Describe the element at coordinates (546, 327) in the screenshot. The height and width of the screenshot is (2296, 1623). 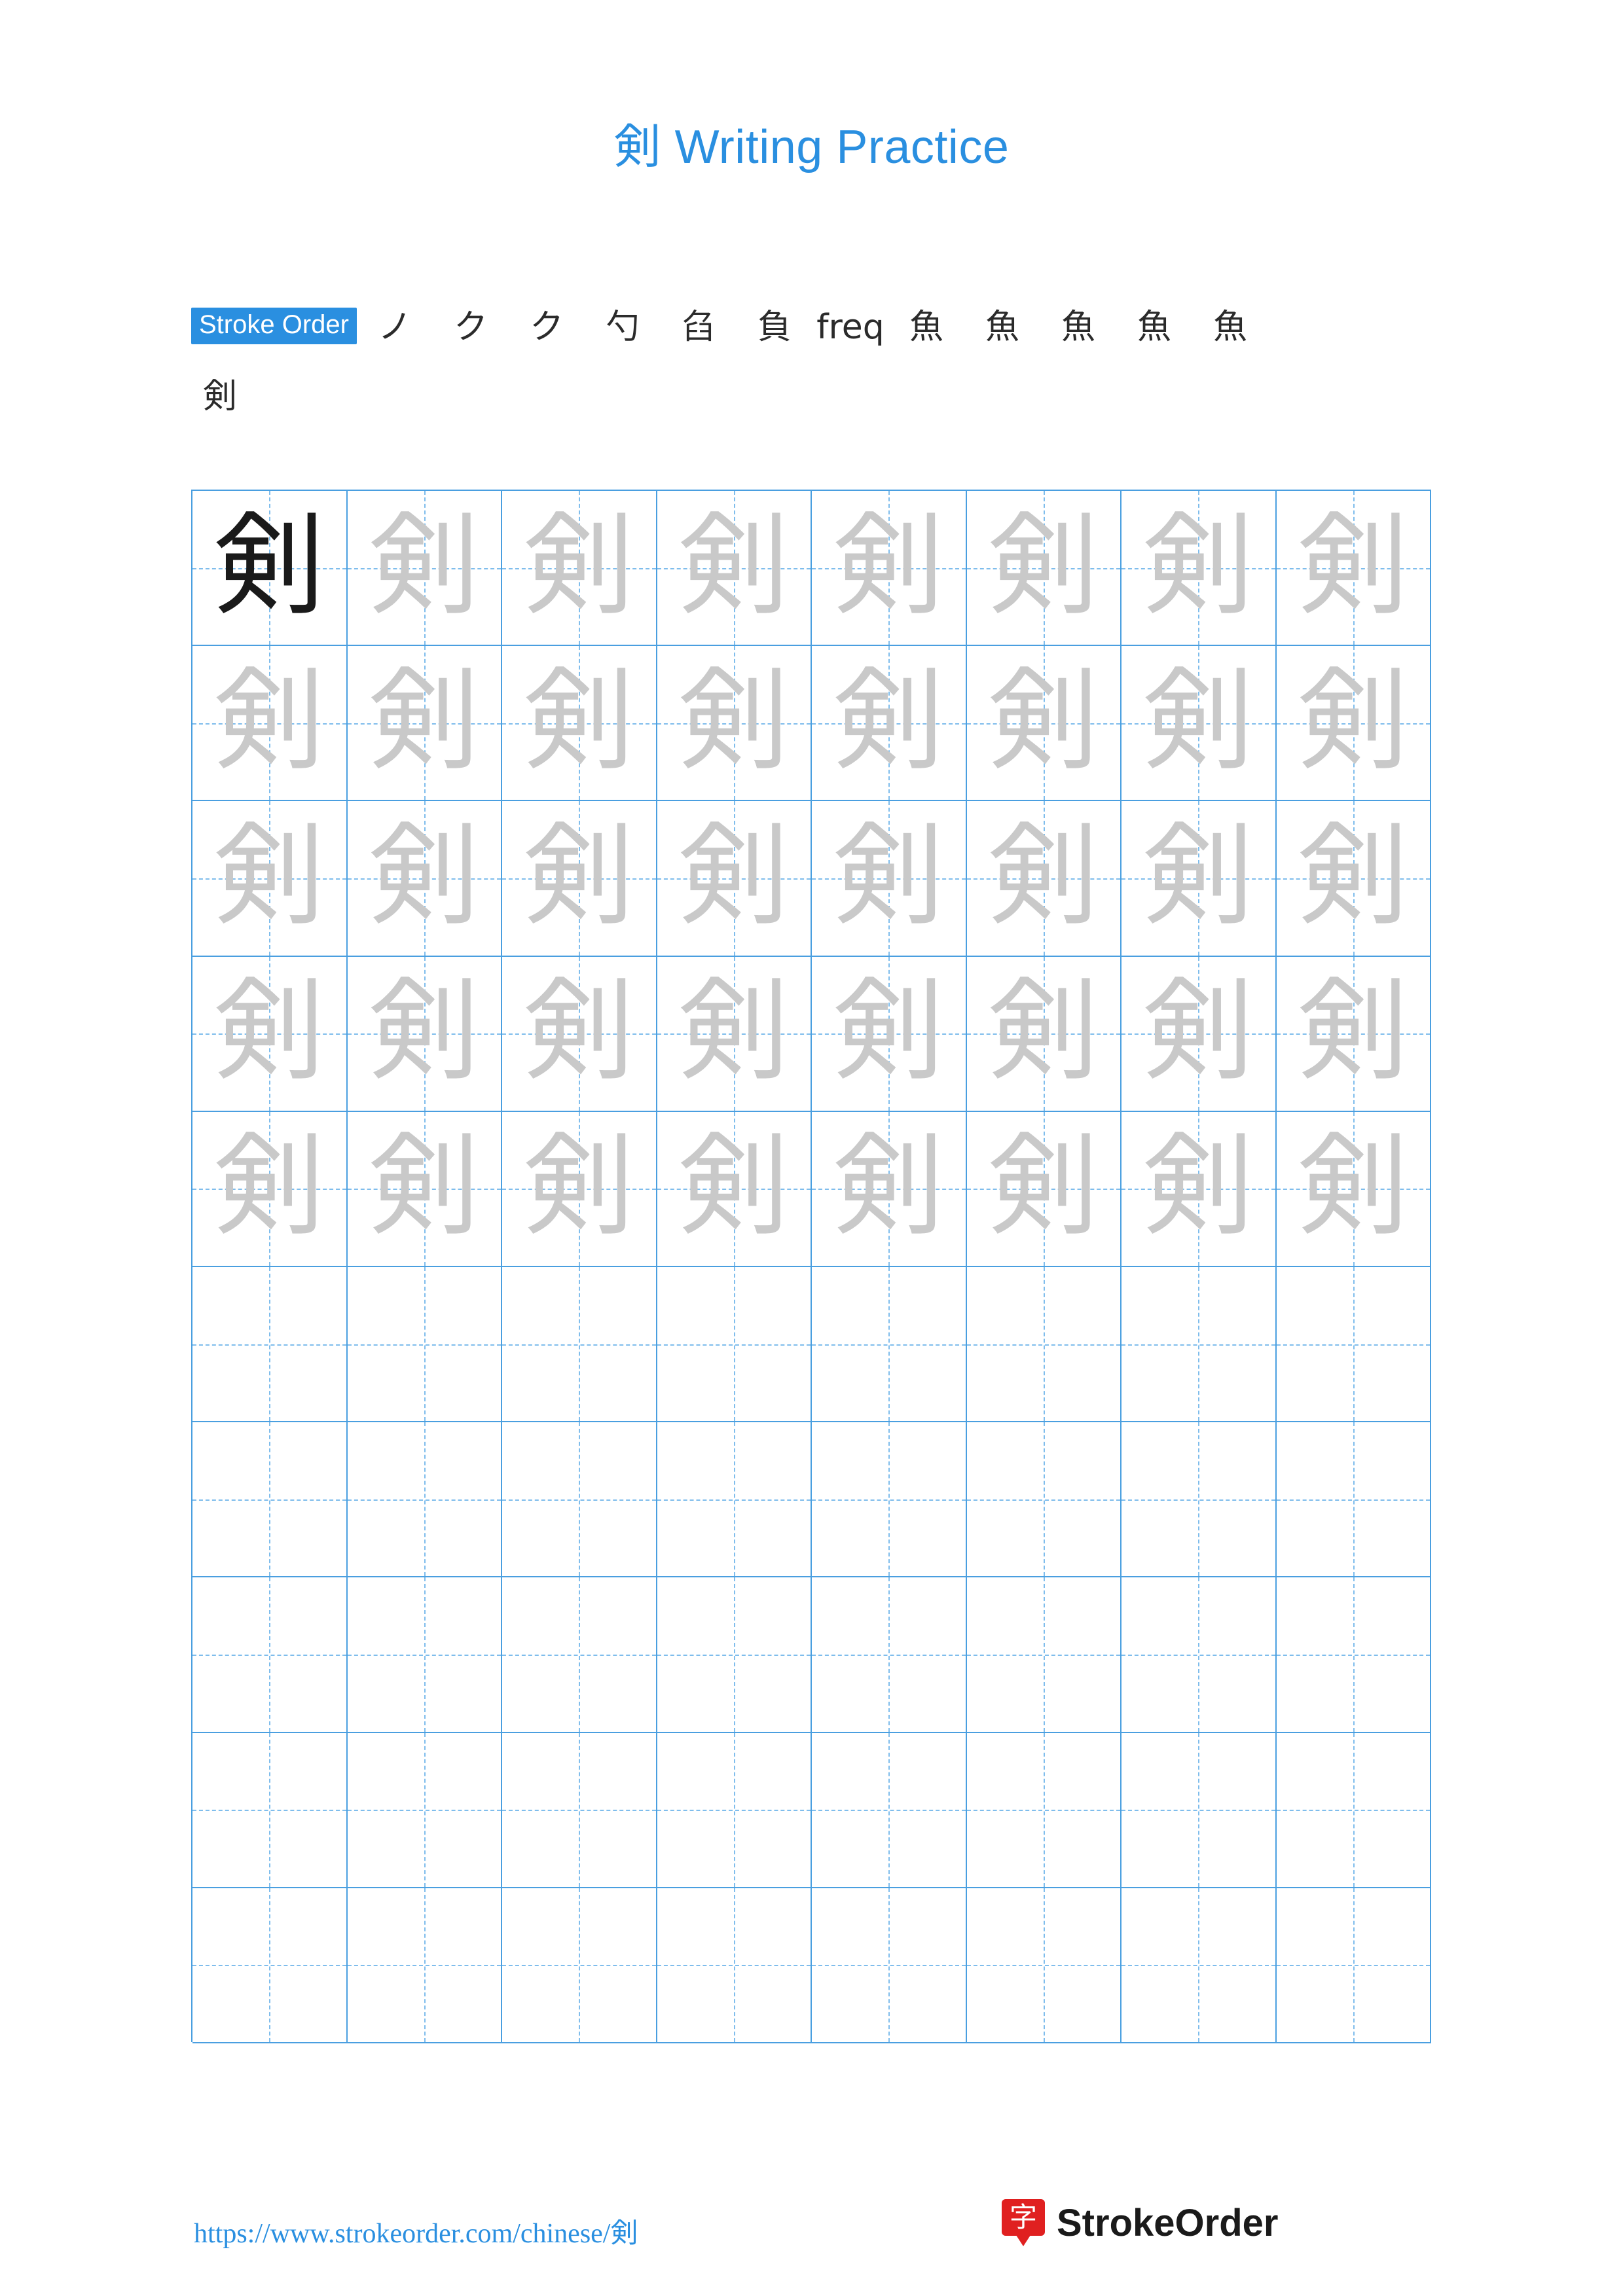
I see `stroke-step: ク` at that location.